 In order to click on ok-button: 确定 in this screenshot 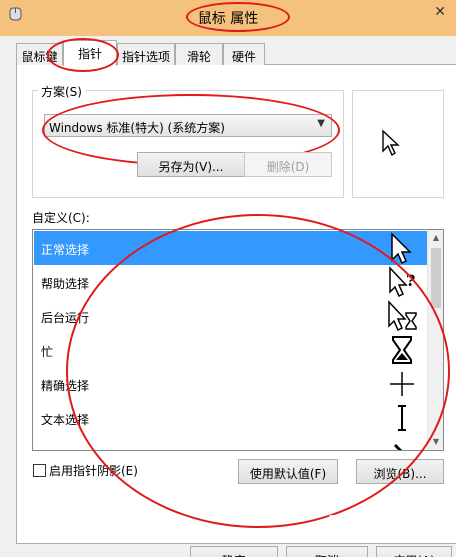, I will do `click(234, 551)`.